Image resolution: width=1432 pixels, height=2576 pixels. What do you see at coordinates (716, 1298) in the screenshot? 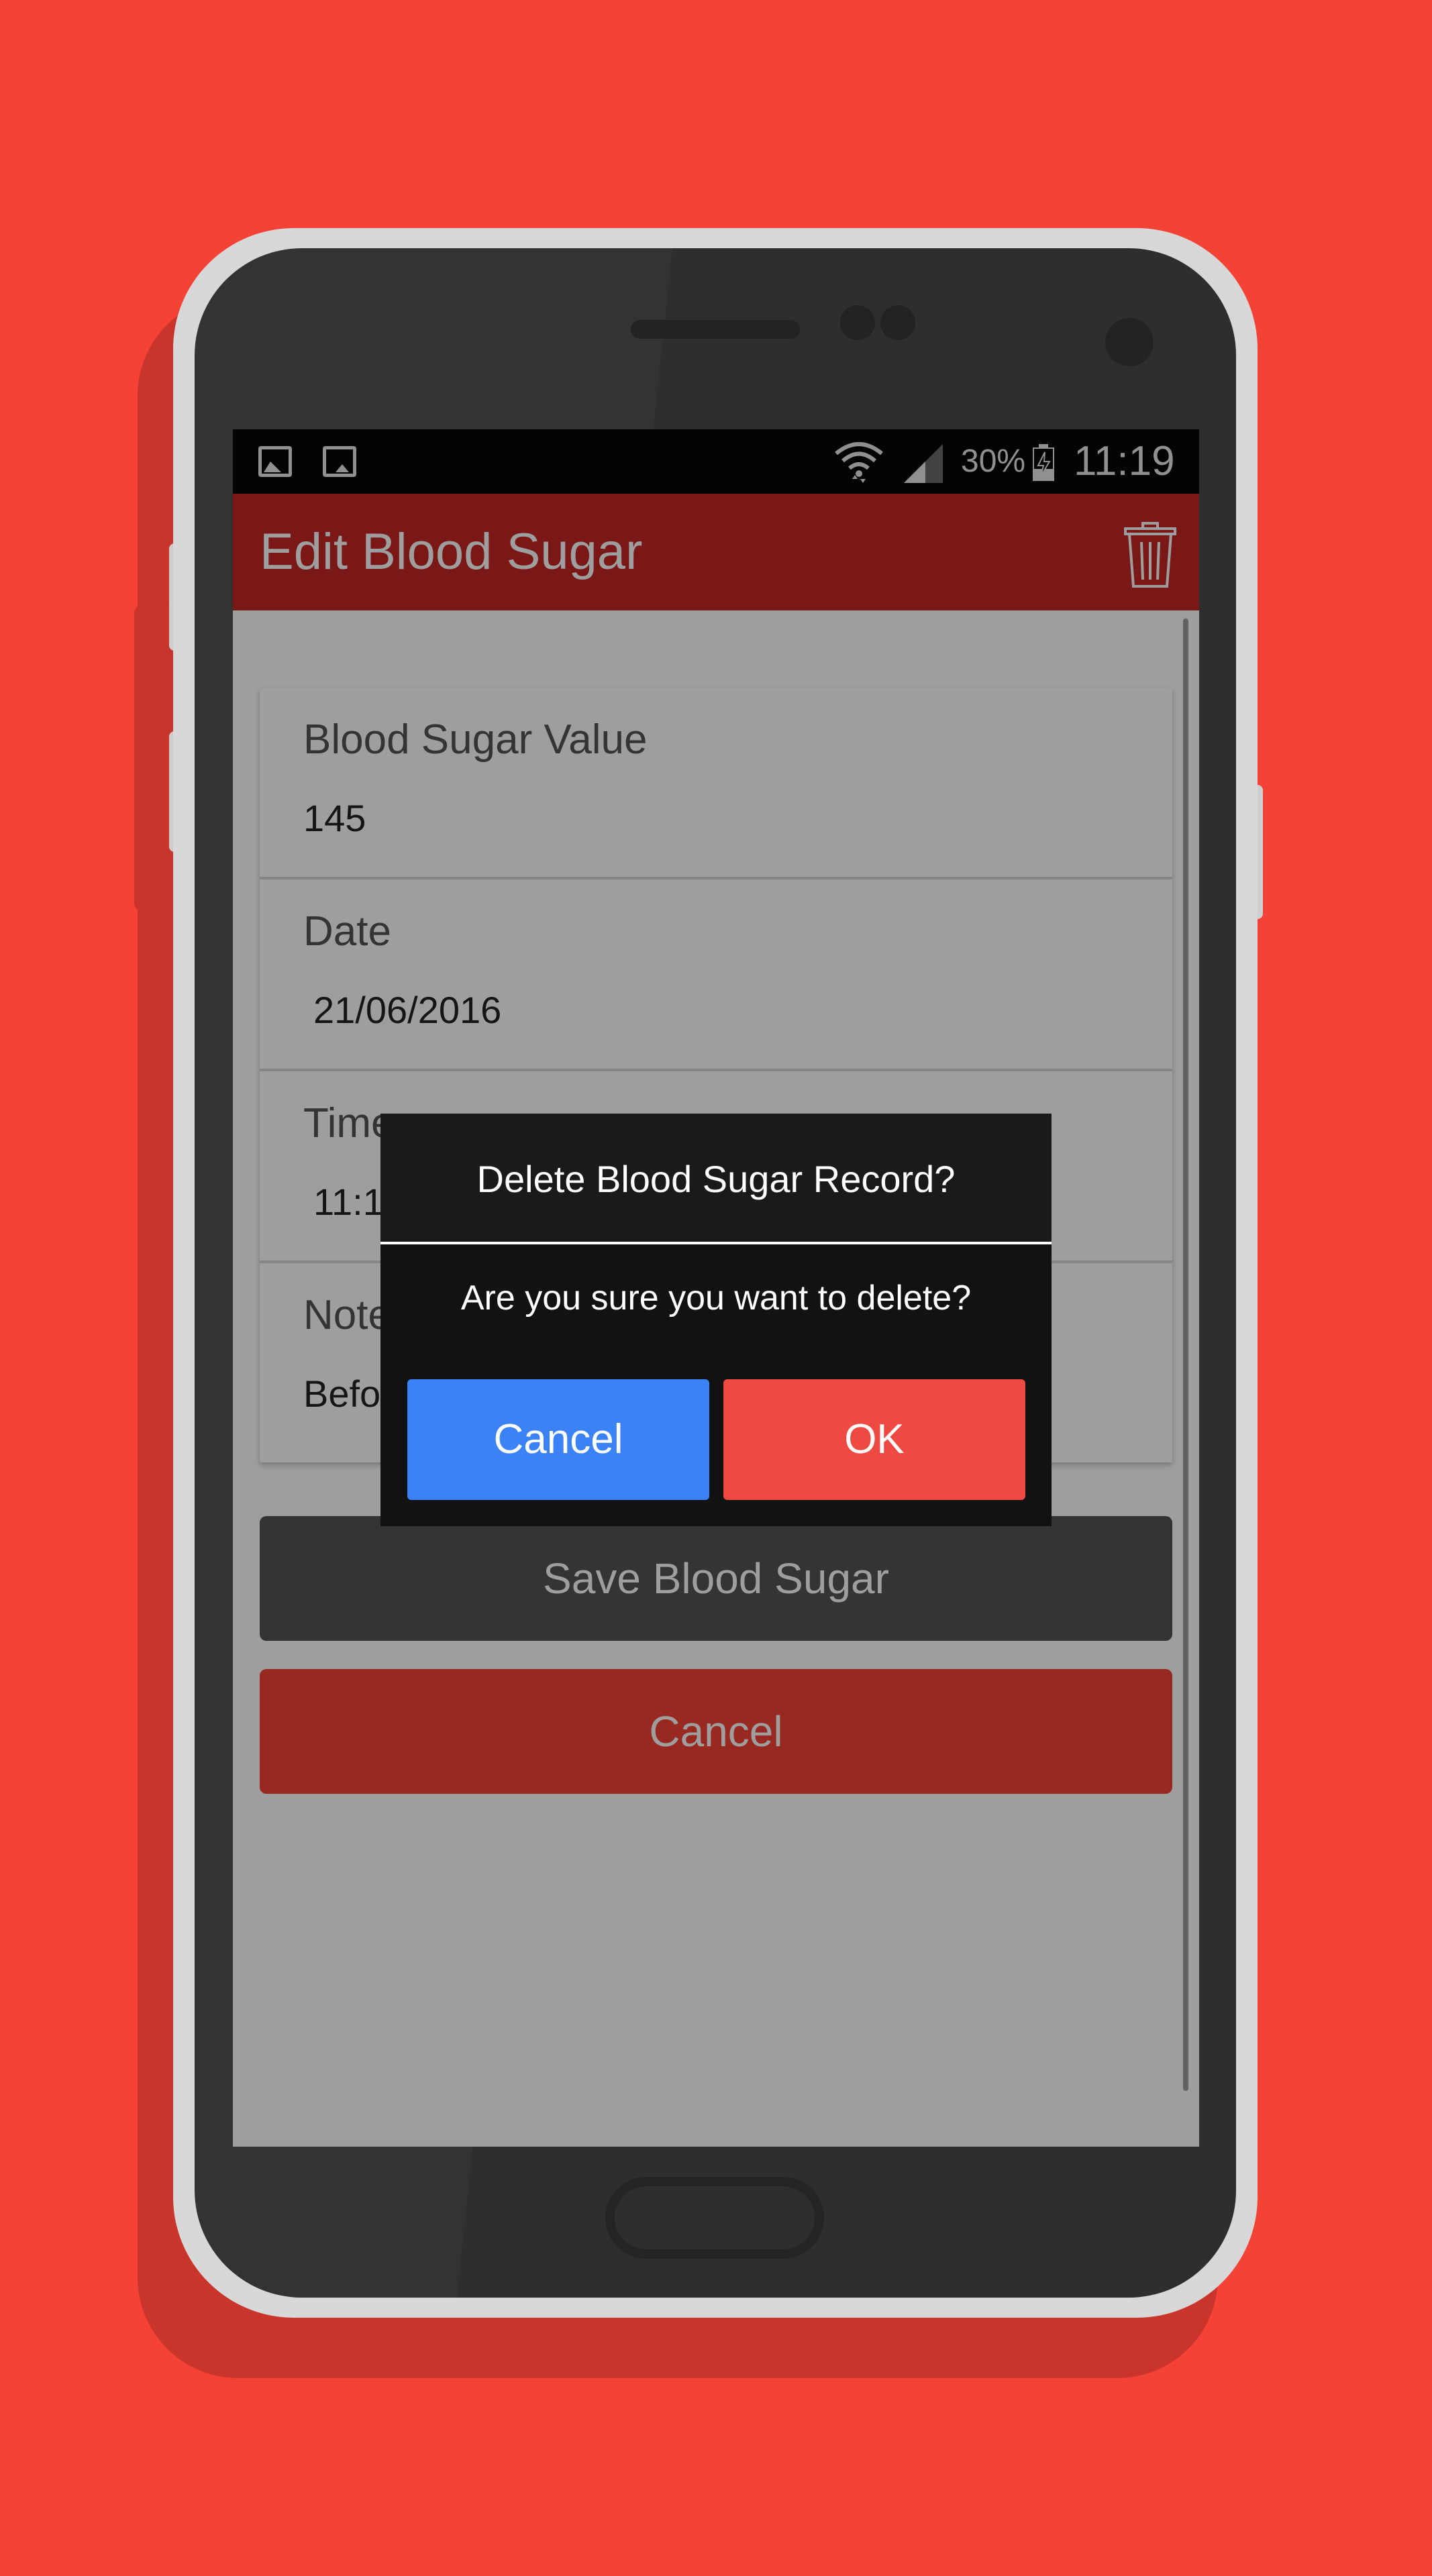
I see `dialog-message: Are you sure you want to delete?` at bounding box center [716, 1298].